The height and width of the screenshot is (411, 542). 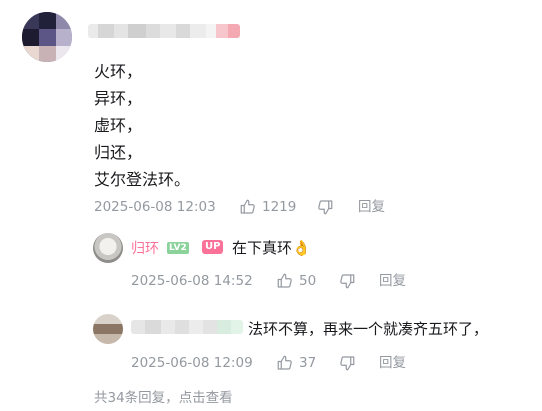 I want to click on comment-body: 火环， 异环， 虚环， 归还， 艾尔登法环。, so click(x=142, y=125).